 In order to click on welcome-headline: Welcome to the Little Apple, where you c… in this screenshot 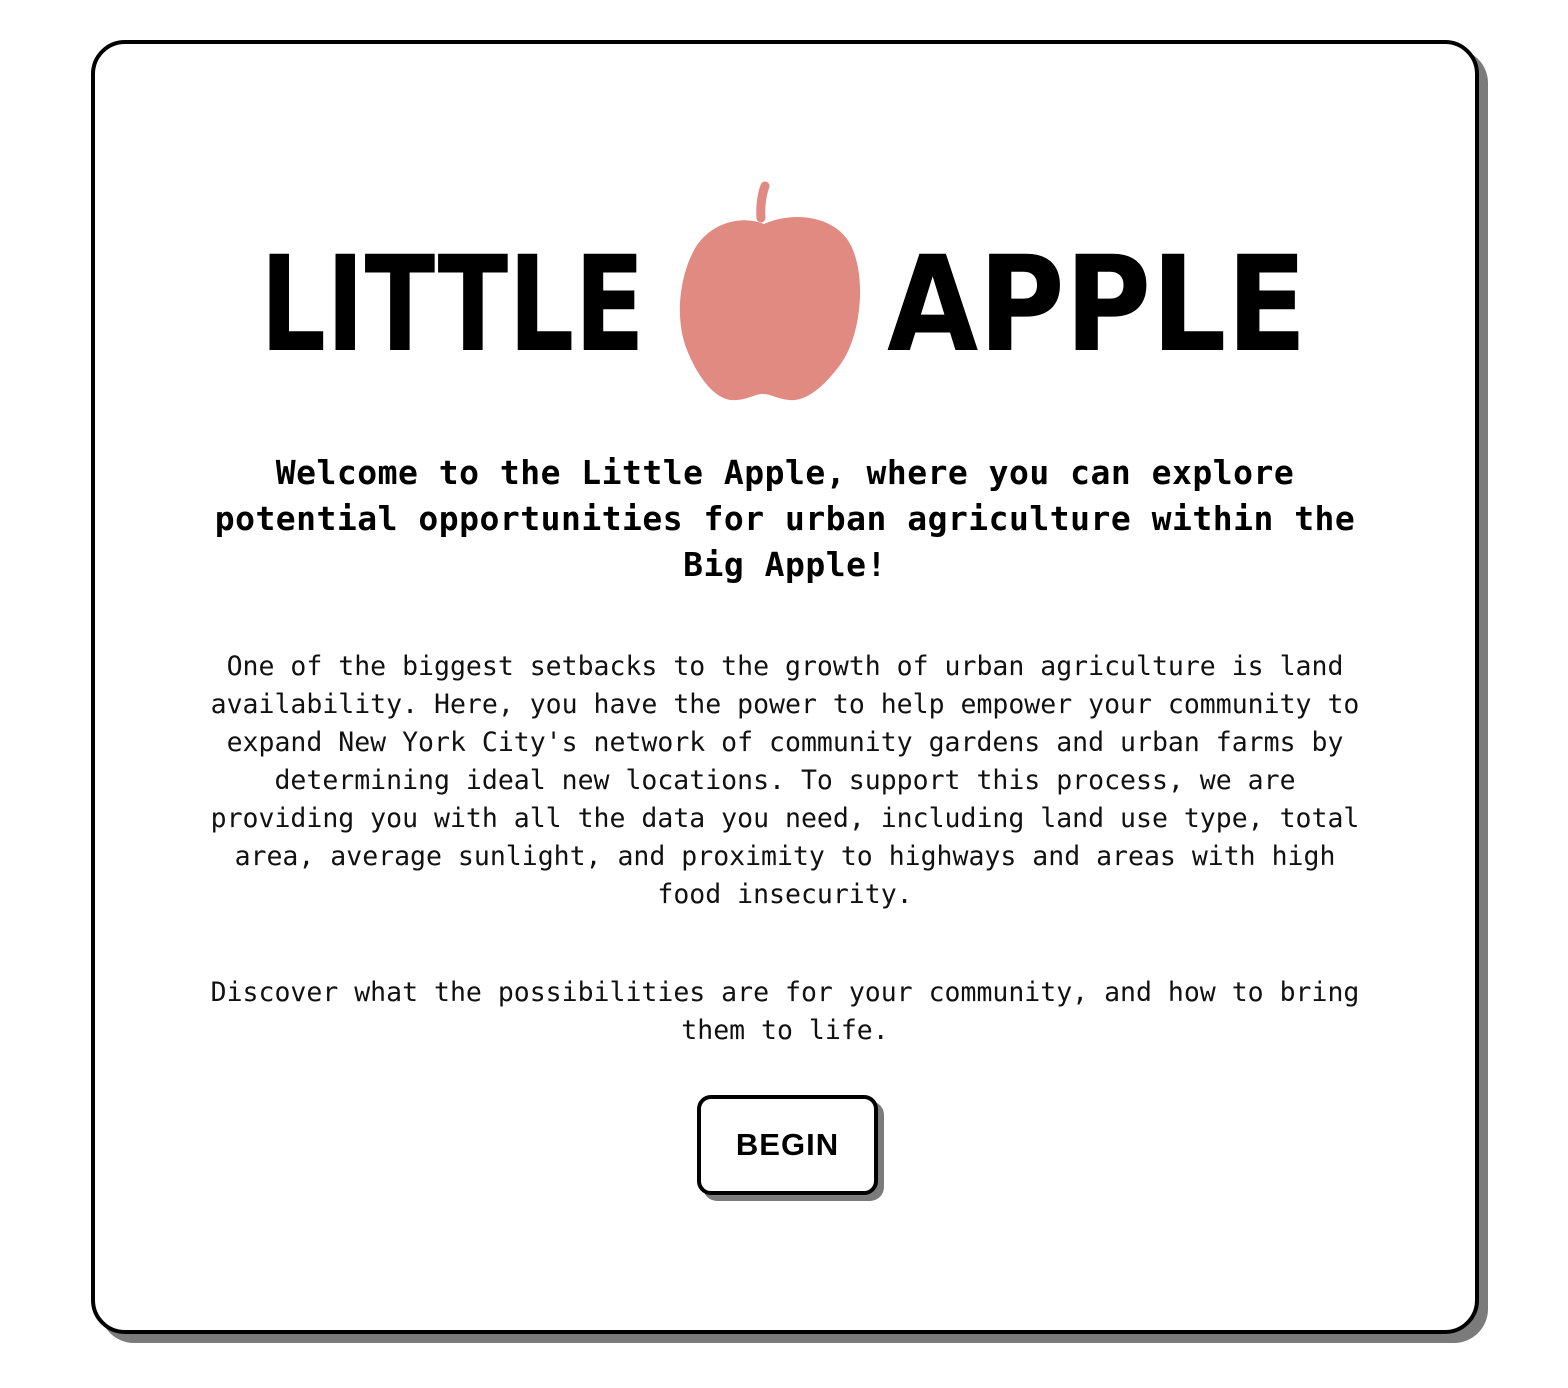, I will do `click(785, 518)`.